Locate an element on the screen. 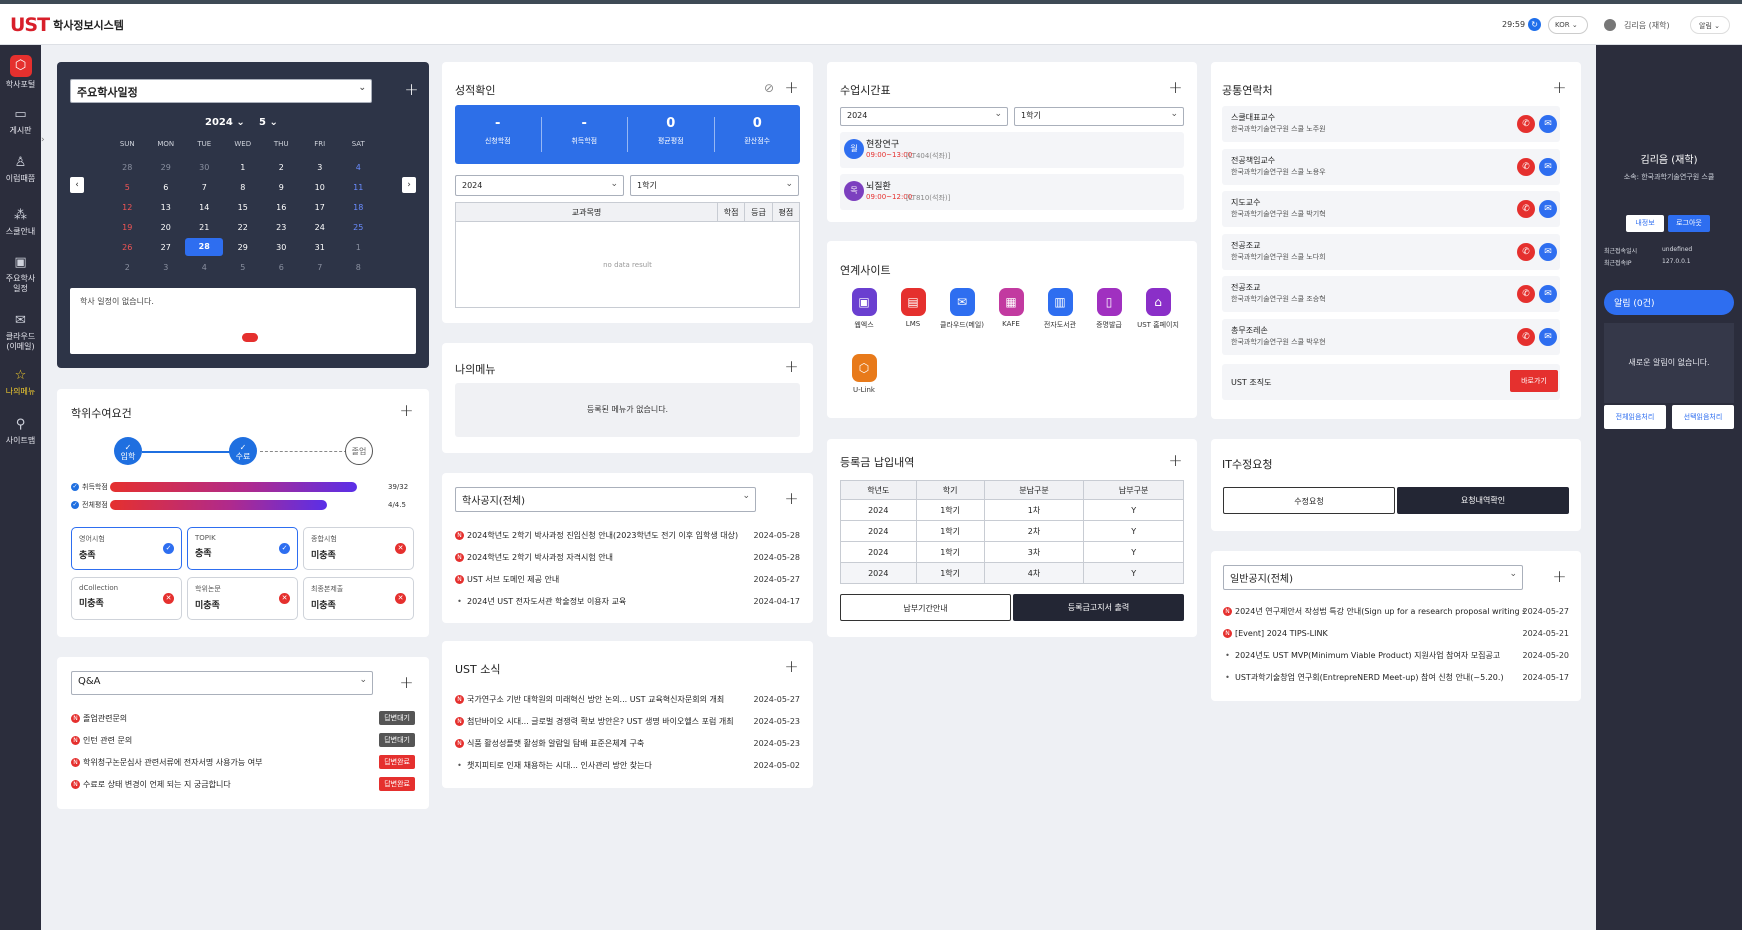  calendar-day: 1 is located at coordinates (358, 247).